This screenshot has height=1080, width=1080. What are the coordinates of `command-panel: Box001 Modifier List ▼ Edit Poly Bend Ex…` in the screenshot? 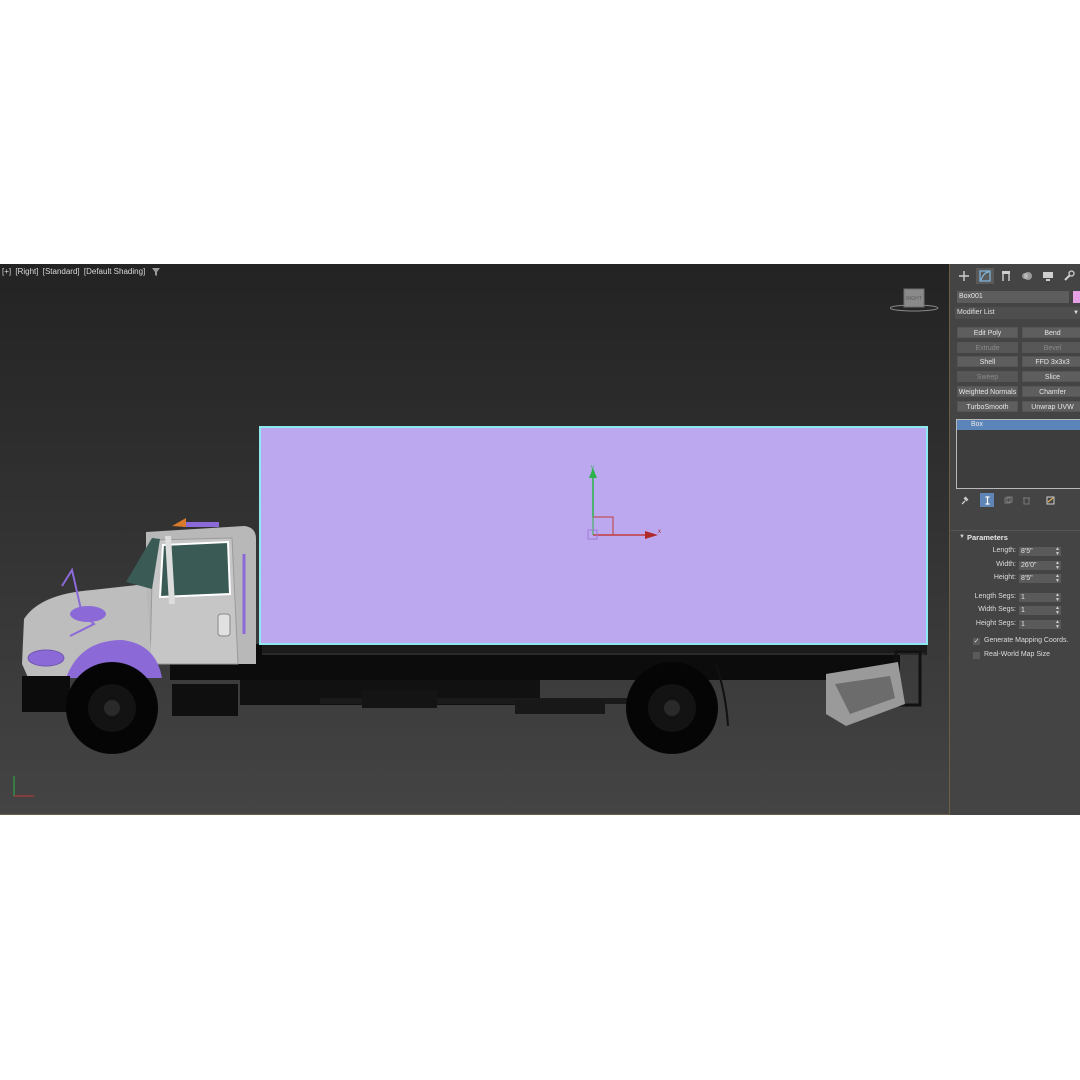 It's located at (1015, 539).